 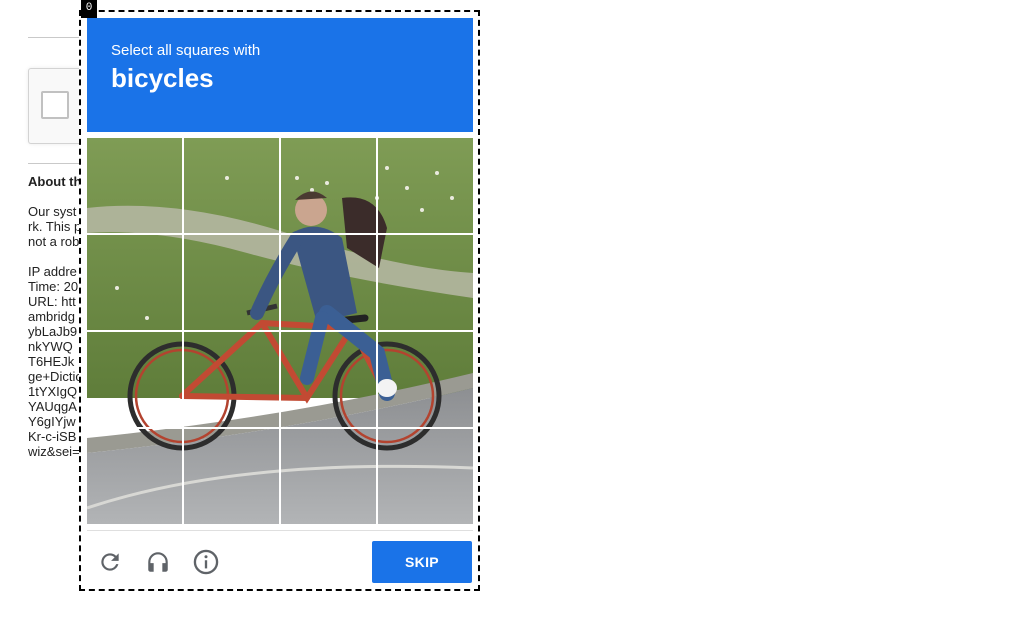 What do you see at coordinates (158, 562) in the screenshot?
I see `headphones-icon` at bounding box center [158, 562].